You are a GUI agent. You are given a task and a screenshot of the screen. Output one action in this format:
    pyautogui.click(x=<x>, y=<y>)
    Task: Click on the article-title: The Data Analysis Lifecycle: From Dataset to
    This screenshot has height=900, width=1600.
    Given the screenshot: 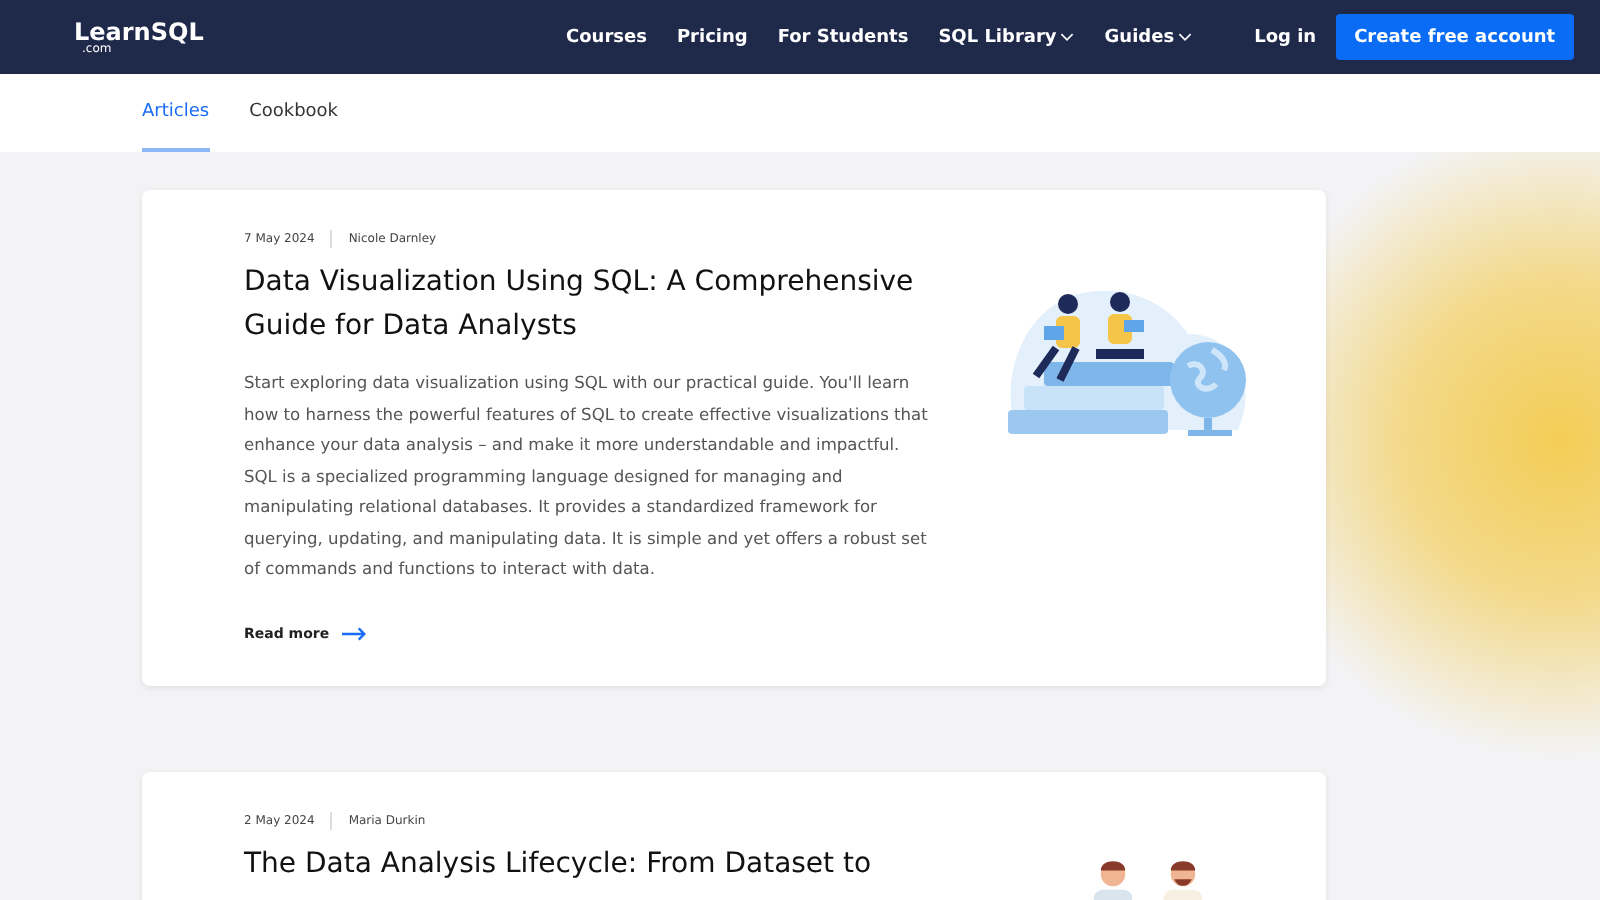 What is the action you would take?
    pyautogui.click(x=586, y=864)
    